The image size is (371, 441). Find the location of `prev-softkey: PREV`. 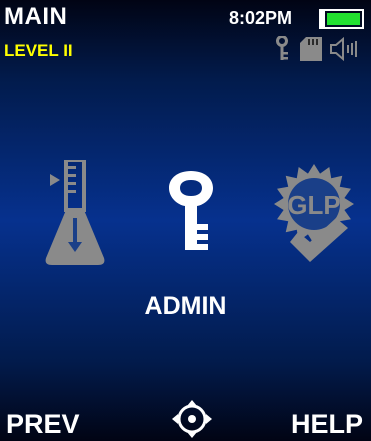

prev-softkey: PREV is located at coordinates (43, 424).